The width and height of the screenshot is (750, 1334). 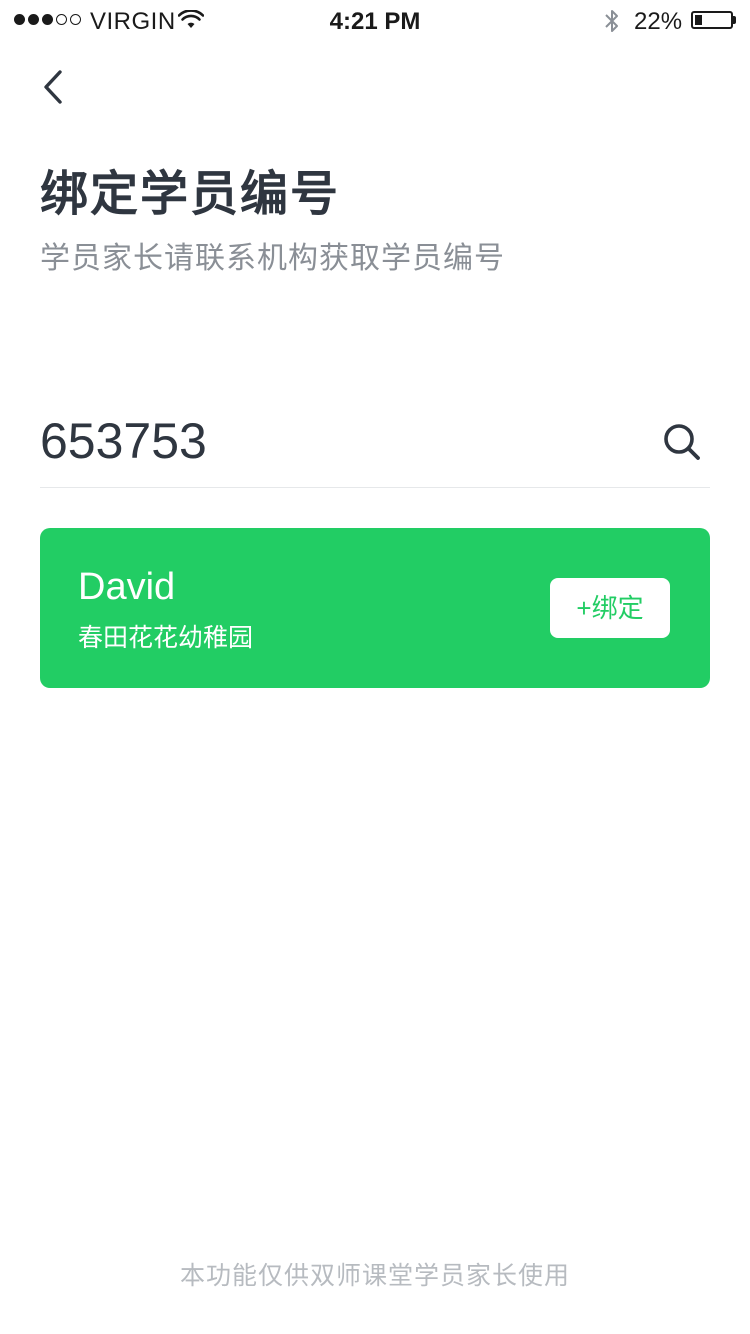 I want to click on student-name: David, so click(x=127, y=587).